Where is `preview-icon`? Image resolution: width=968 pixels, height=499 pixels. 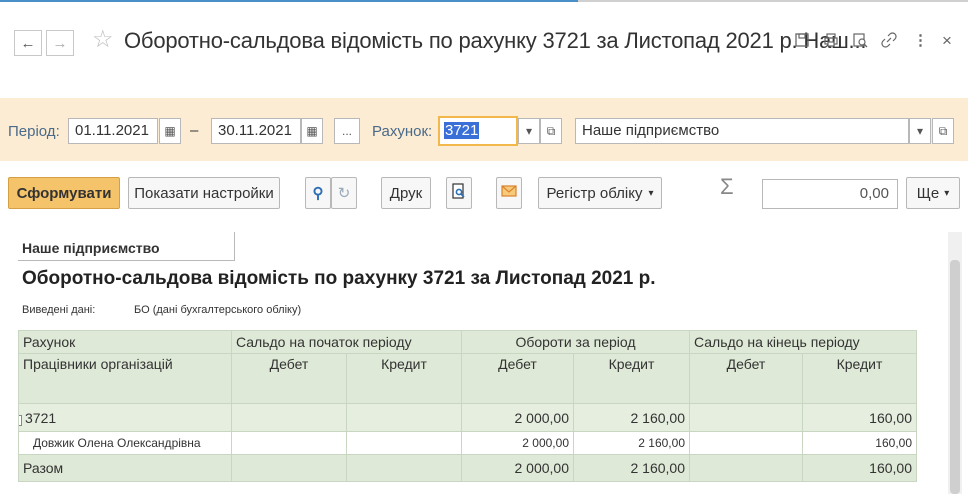 preview-icon is located at coordinates (860, 42).